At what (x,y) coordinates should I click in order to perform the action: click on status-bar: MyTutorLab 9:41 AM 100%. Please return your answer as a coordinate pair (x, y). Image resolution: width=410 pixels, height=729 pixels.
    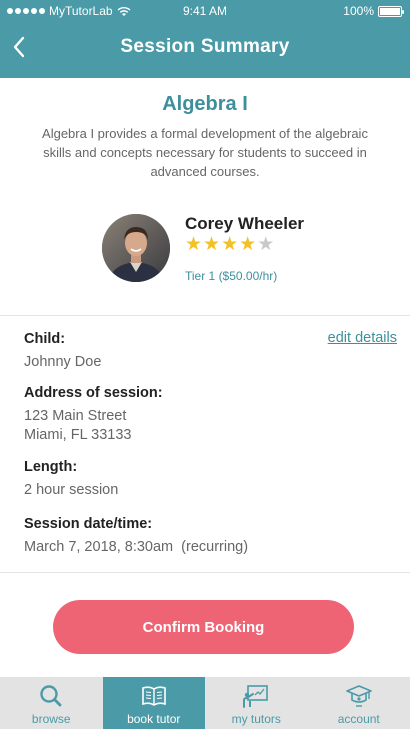
    Looking at the image, I should click on (205, 11).